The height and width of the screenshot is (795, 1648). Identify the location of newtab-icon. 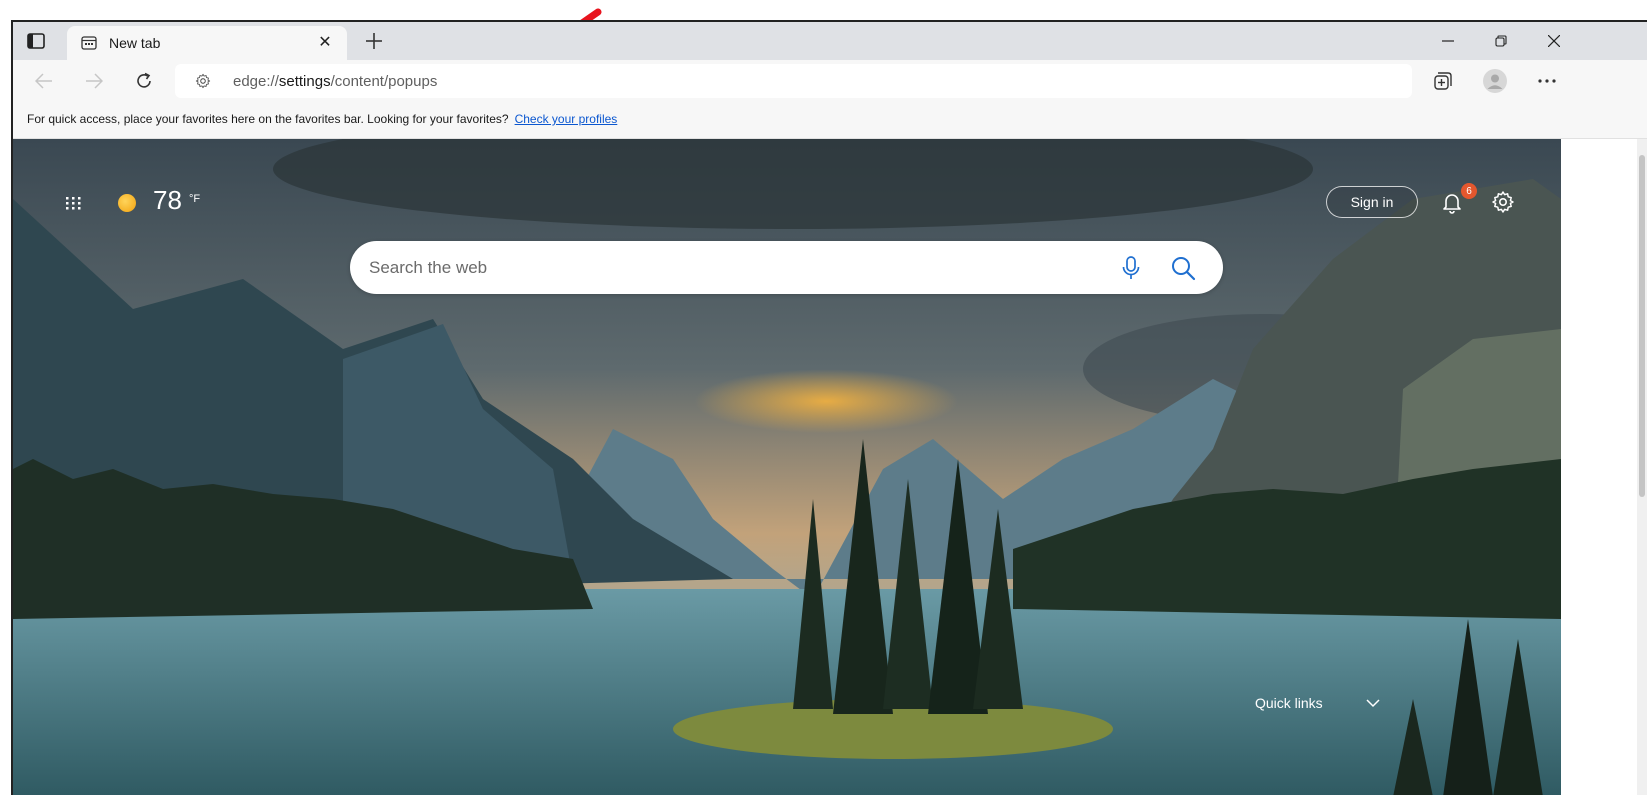
(89, 43).